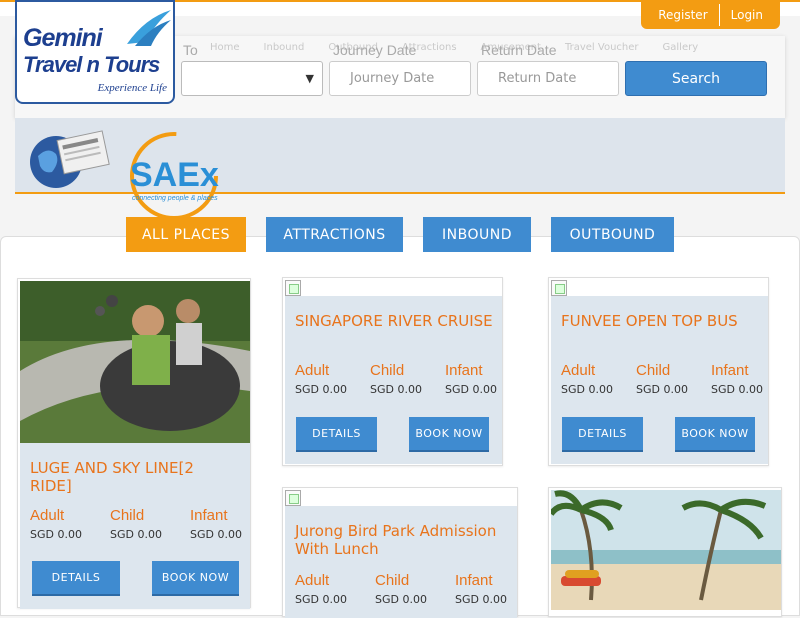 The image size is (800, 618). I want to click on saex-logo: SAEx connecting people & places, so click(174, 176).